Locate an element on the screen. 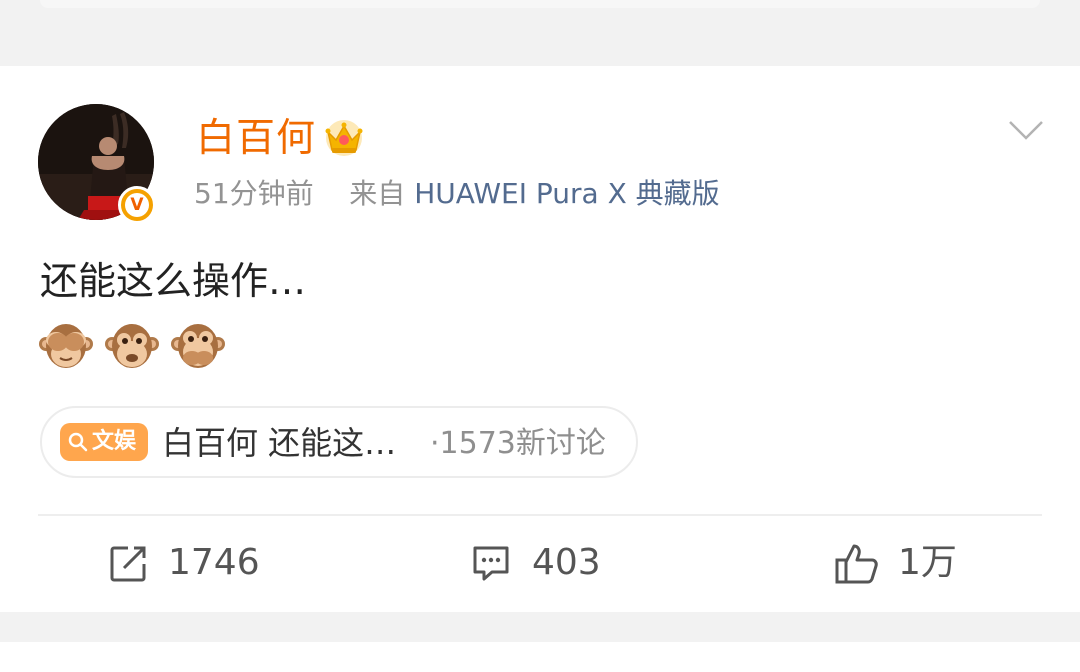 The width and height of the screenshot is (1080, 672). verified-badge: V is located at coordinates (137, 205).